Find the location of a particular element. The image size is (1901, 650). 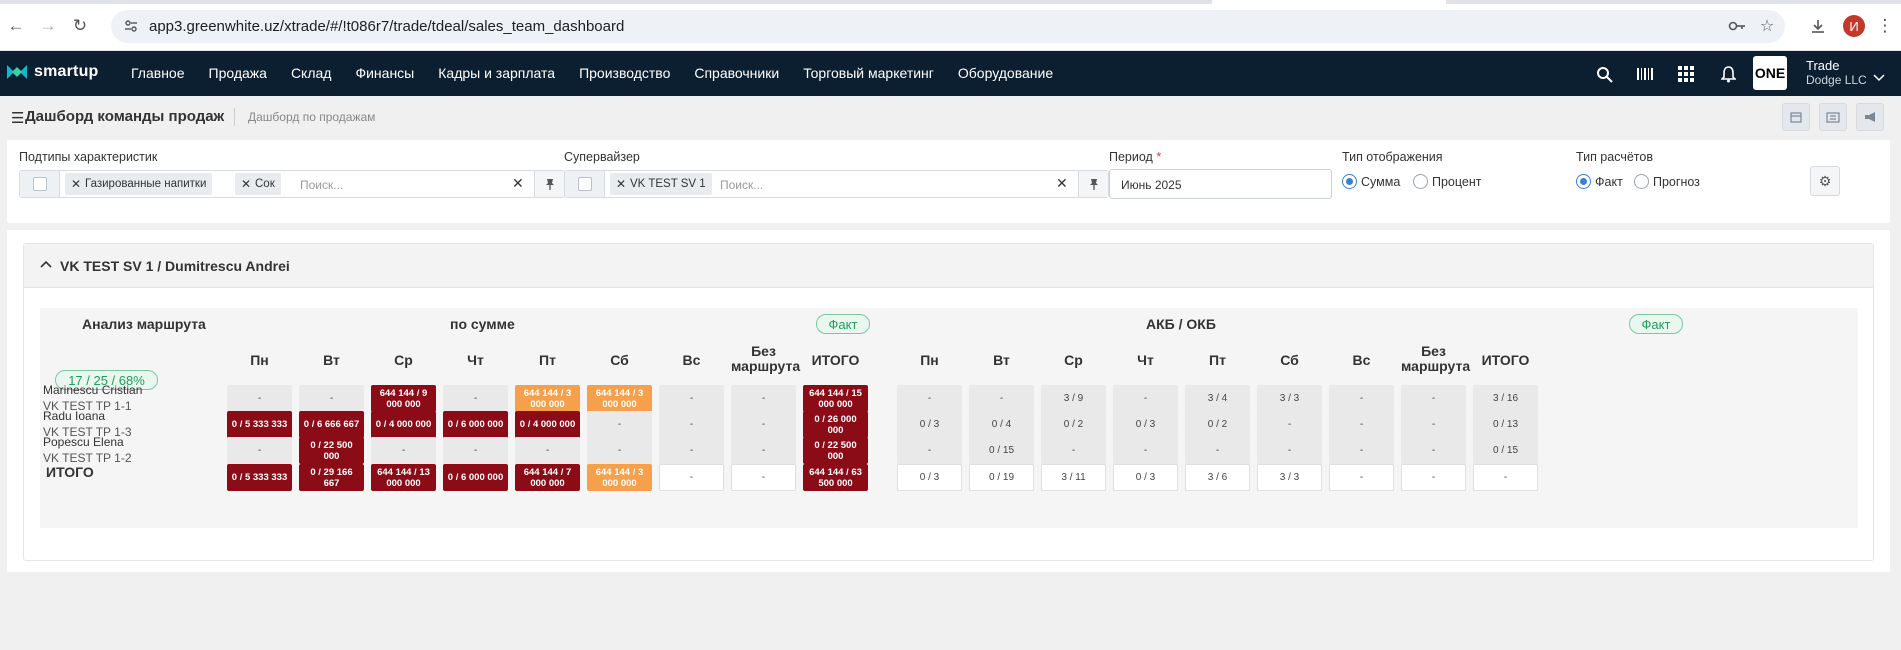

metric-cell: 3 / 3 is located at coordinates (1289, 398).